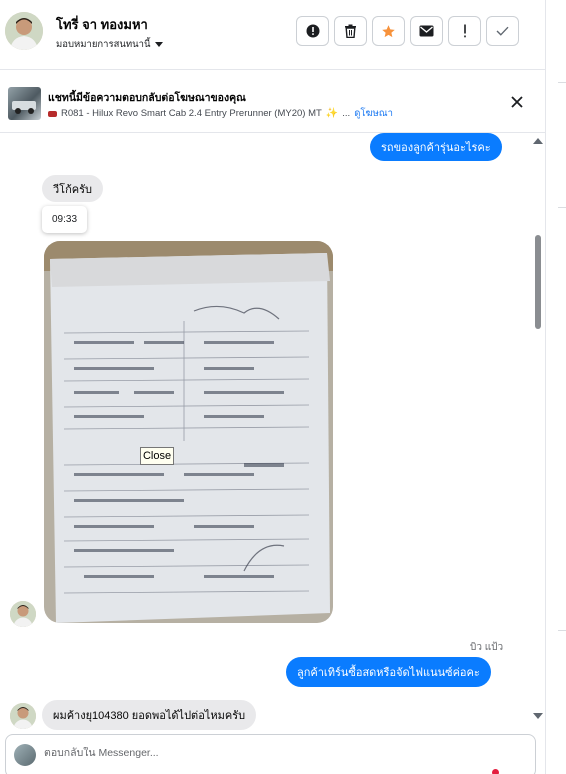  I want to click on important-button, so click(464, 31).